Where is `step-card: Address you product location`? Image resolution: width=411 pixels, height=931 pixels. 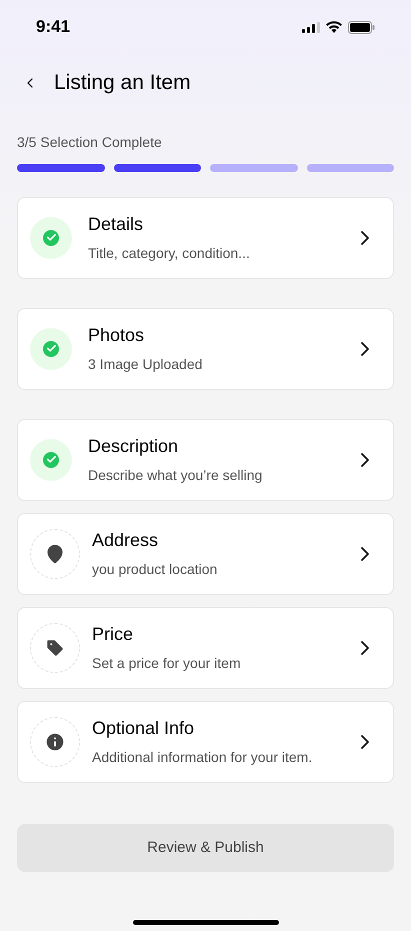 step-card: Address you product location is located at coordinates (205, 553).